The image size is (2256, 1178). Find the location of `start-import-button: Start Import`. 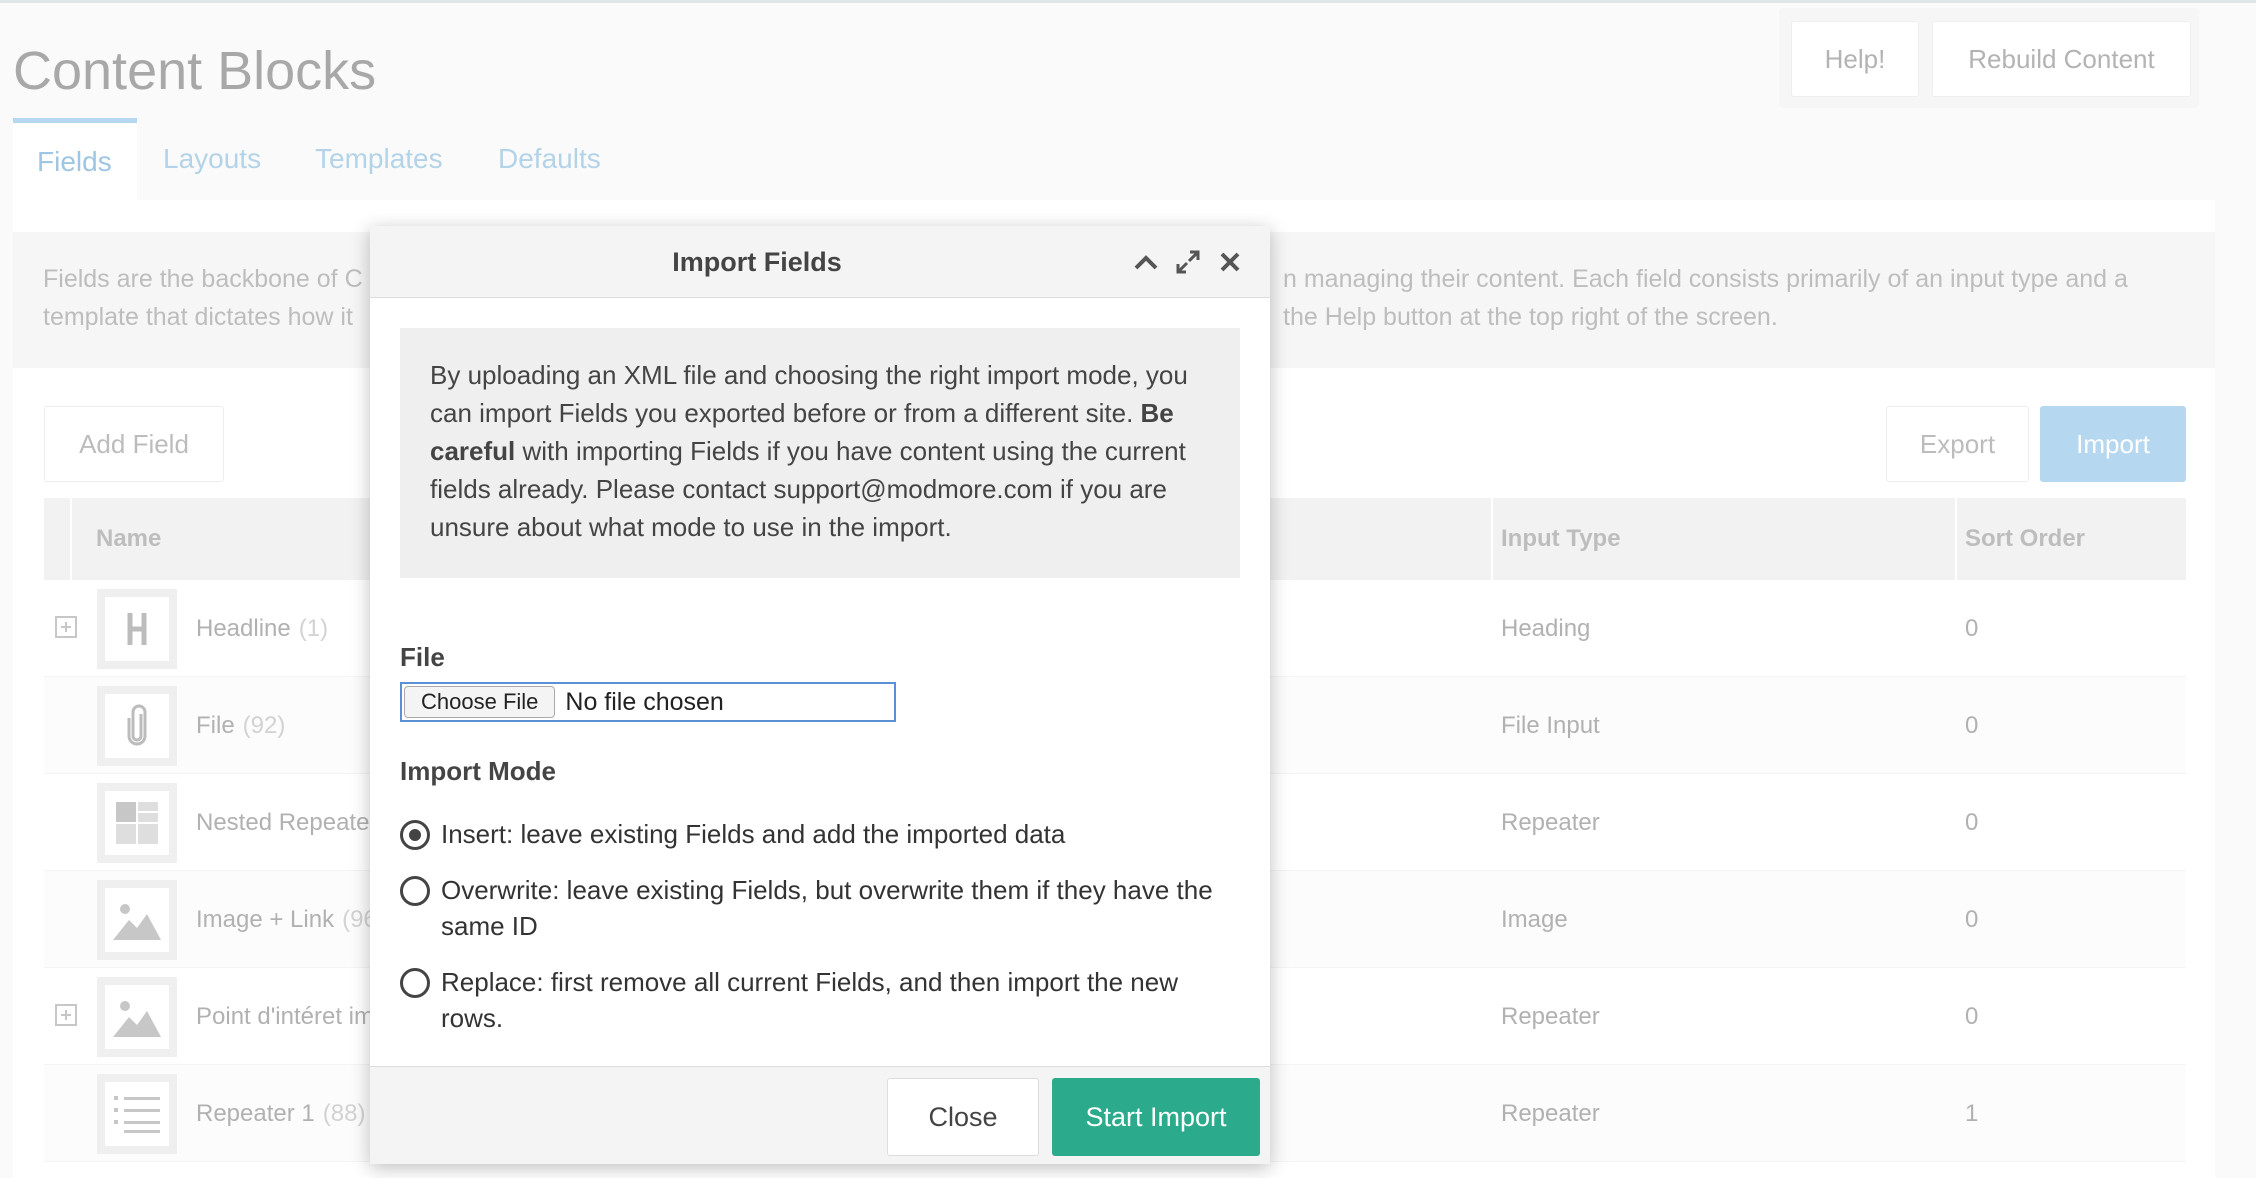

start-import-button: Start Import is located at coordinates (1156, 1117).